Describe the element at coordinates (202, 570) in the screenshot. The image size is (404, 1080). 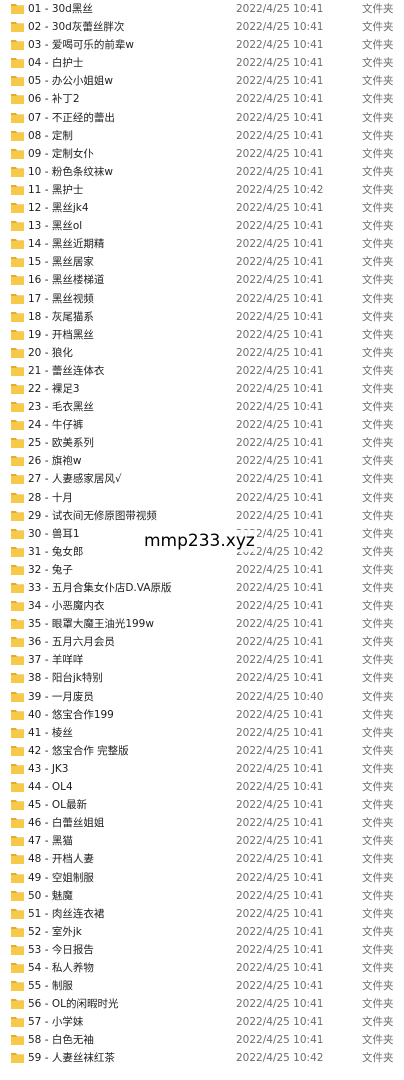
I see `folder-row: 32 - 兔子 2022/4/25 10:41 文件夹` at that location.